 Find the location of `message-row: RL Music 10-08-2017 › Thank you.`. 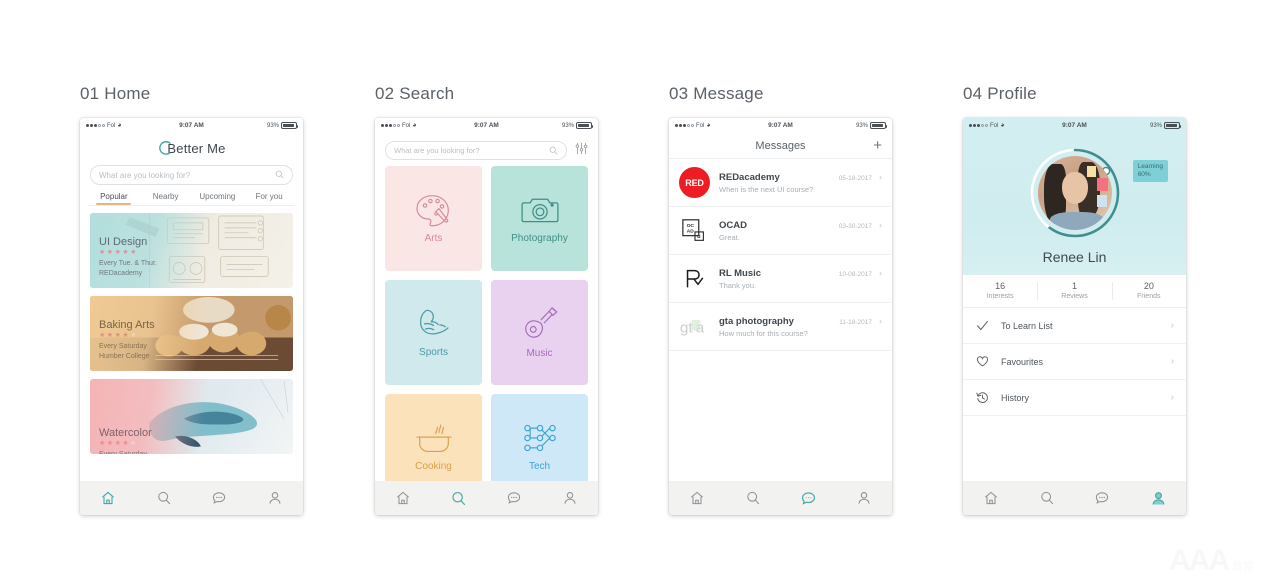

message-row: RL Music 10-08-2017 › Thank you. is located at coordinates (780, 279).